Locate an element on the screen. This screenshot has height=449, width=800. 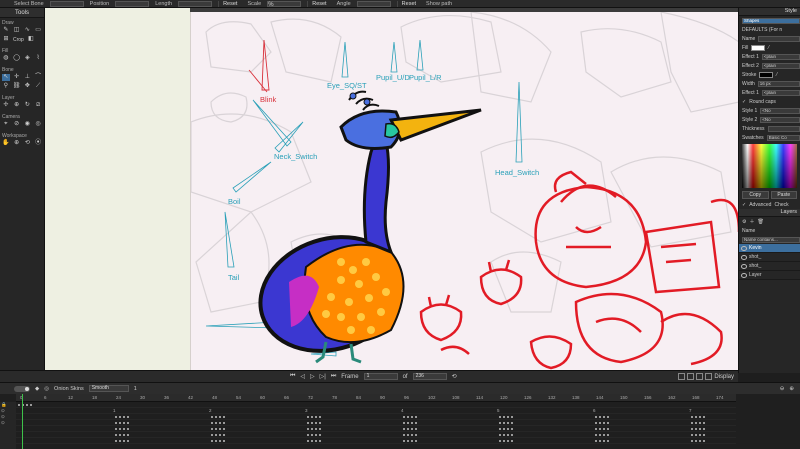
total-frames-field: 236 is located at coordinates (429, 376).